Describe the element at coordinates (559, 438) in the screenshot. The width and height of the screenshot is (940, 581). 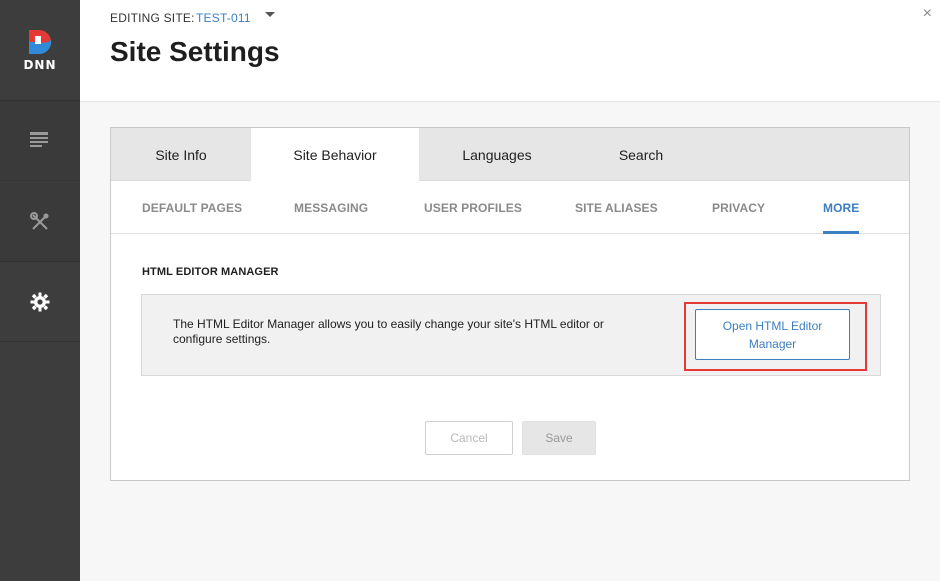
I see `save-button: Save` at that location.